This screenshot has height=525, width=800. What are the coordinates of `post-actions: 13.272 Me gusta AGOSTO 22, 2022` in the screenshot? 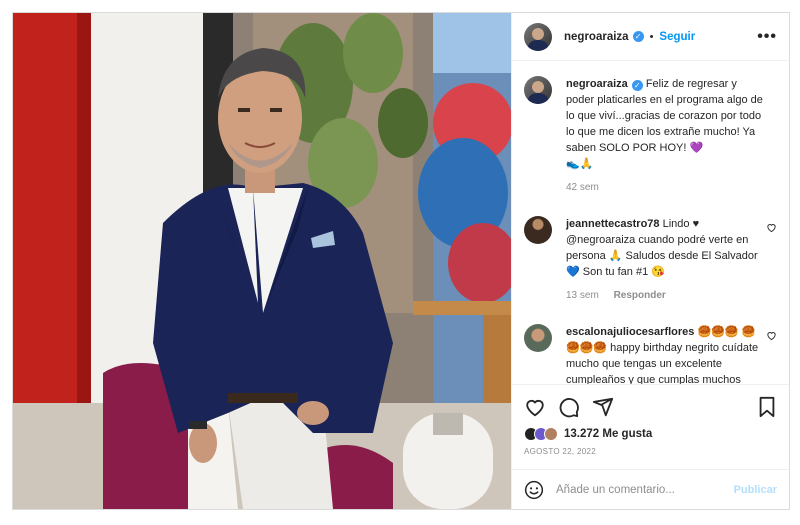 It's located at (650, 426).